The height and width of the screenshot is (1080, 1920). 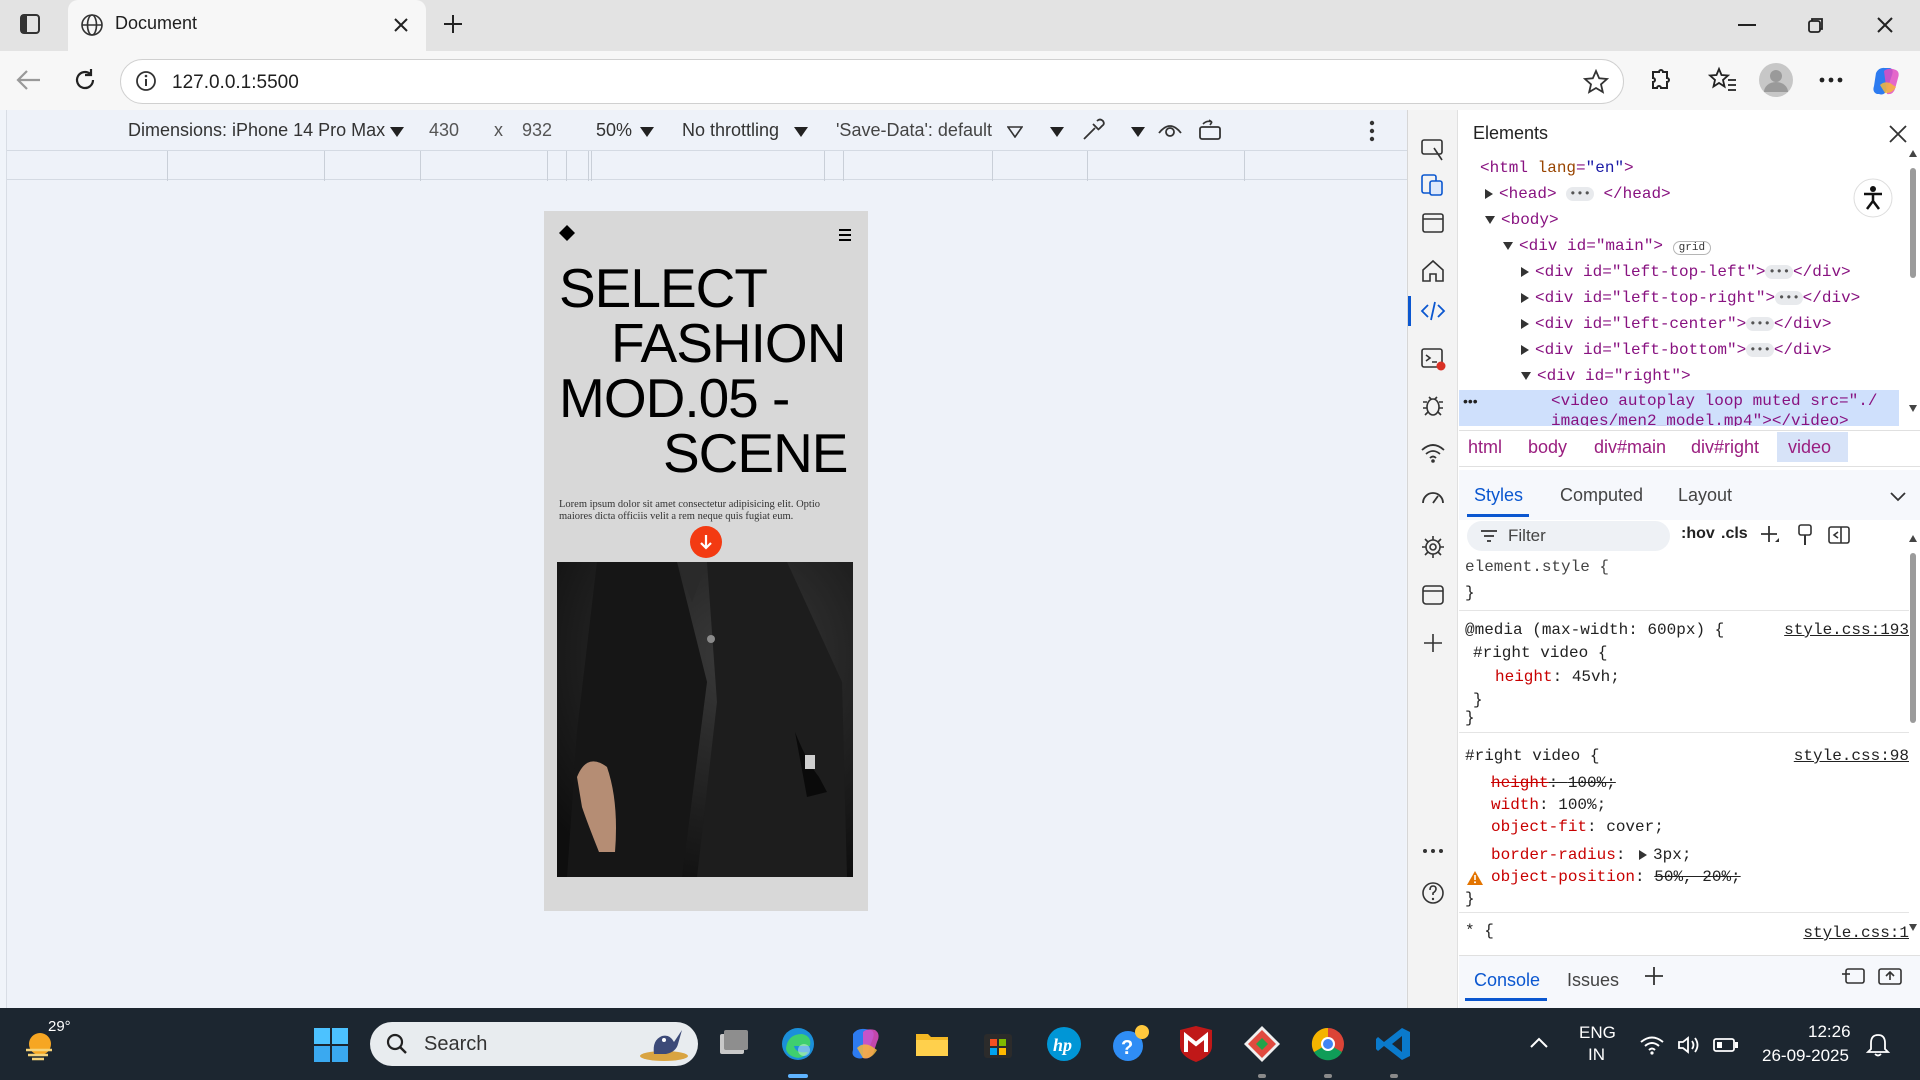 I want to click on store-icon, so click(x=998, y=1044).